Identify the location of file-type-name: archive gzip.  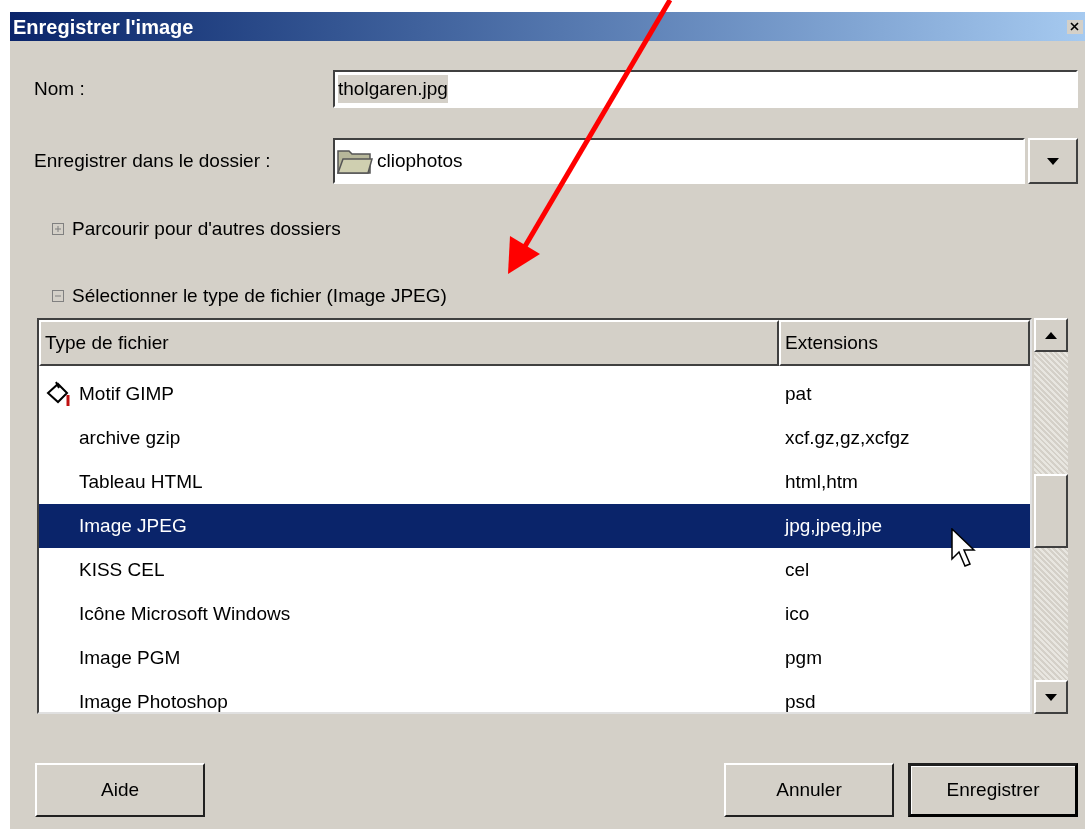
(130, 437).